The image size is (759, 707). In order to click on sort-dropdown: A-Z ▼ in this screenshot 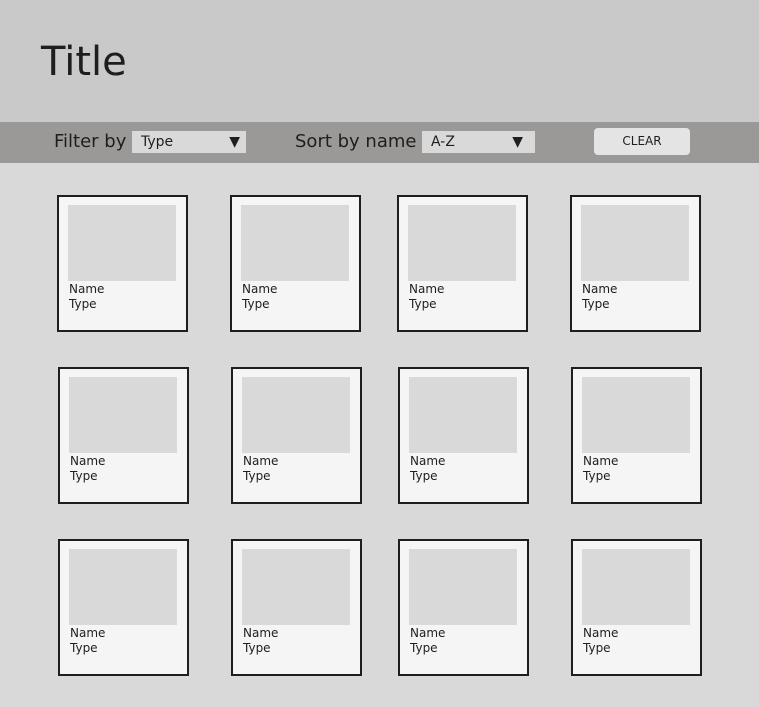, I will do `click(478, 142)`.